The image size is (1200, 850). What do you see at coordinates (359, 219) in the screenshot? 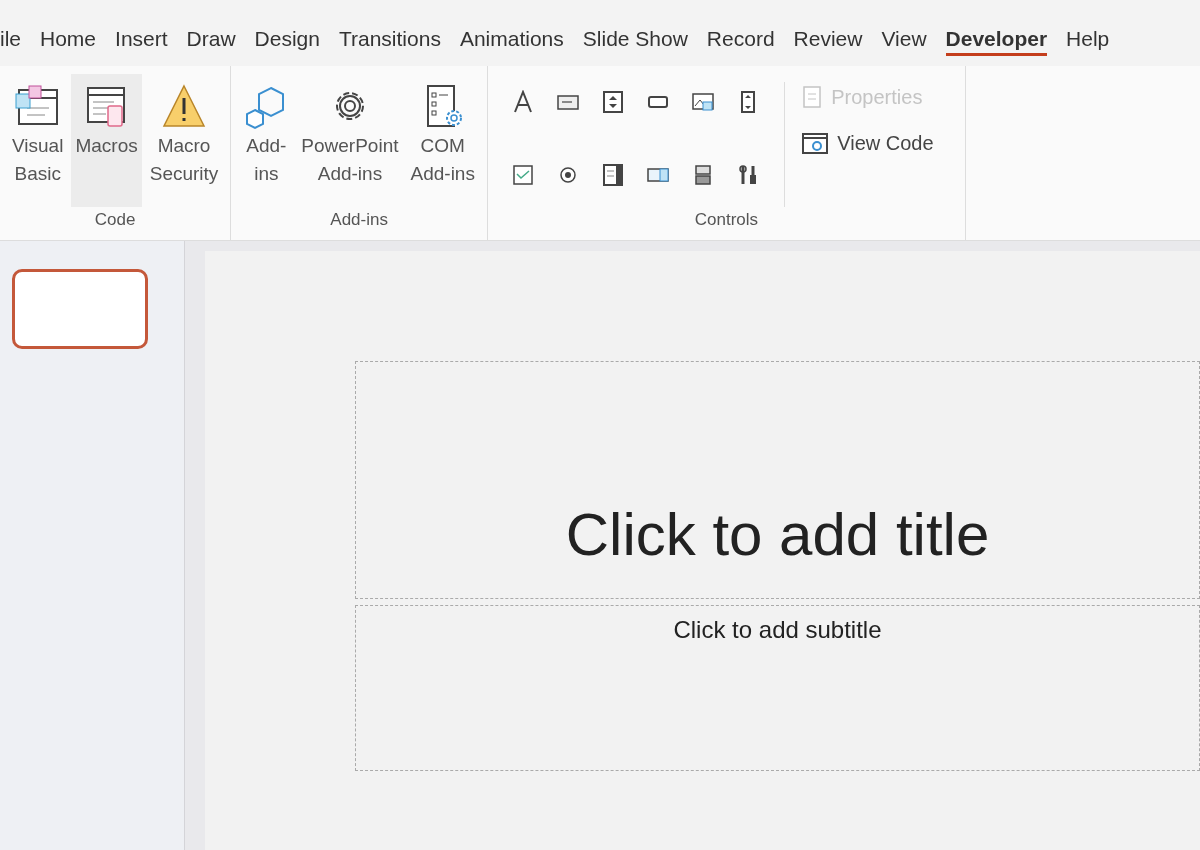
I see `group-label: Add-ins` at bounding box center [359, 219].